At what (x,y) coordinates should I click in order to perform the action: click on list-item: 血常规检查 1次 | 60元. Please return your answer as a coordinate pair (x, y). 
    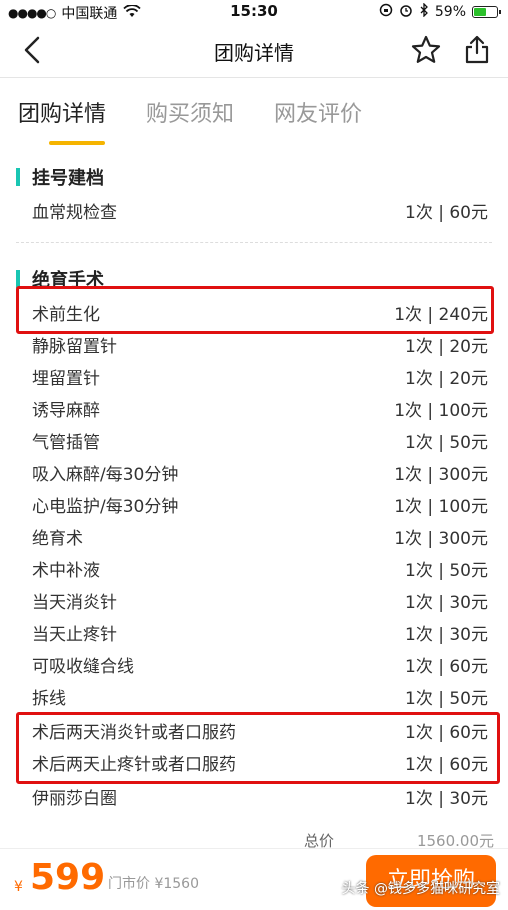
    Looking at the image, I should click on (260, 210).